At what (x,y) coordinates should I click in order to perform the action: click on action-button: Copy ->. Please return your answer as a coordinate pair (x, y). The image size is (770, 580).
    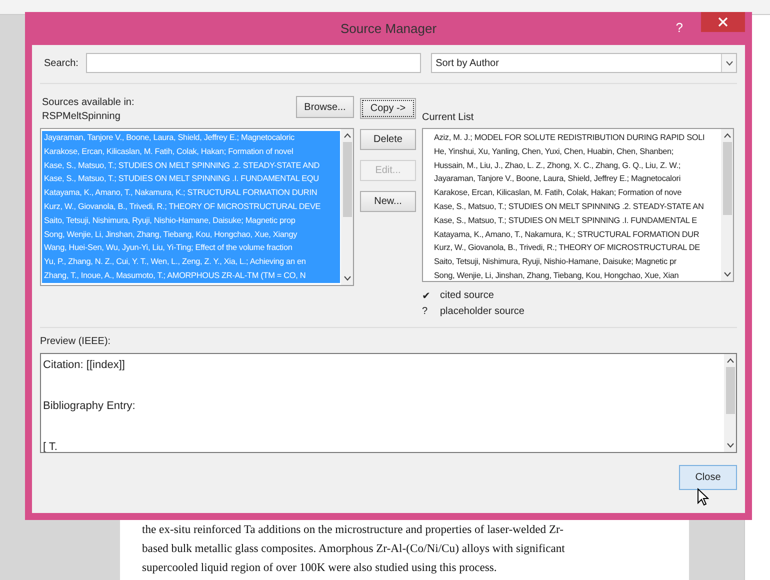
    Looking at the image, I should click on (388, 108).